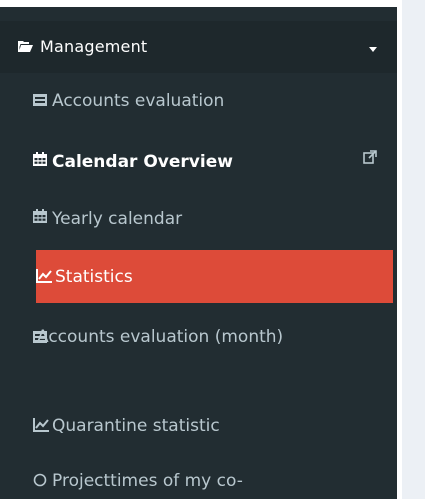 The image size is (425, 499). Describe the element at coordinates (370, 157) in the screenshot. I see `external-link-icon` at that location.